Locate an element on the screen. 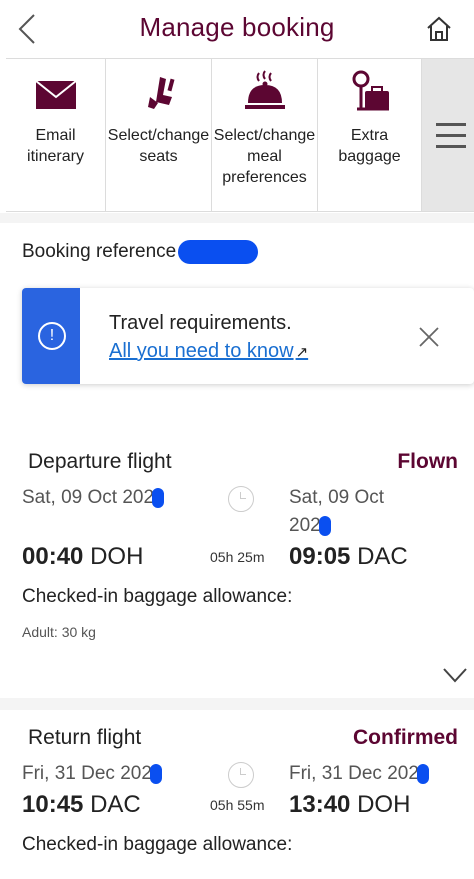 Image resolution: width=474 pixels, height=879 pixels. origin-time: 10:45 DAC is located at coordinates (81, 804).